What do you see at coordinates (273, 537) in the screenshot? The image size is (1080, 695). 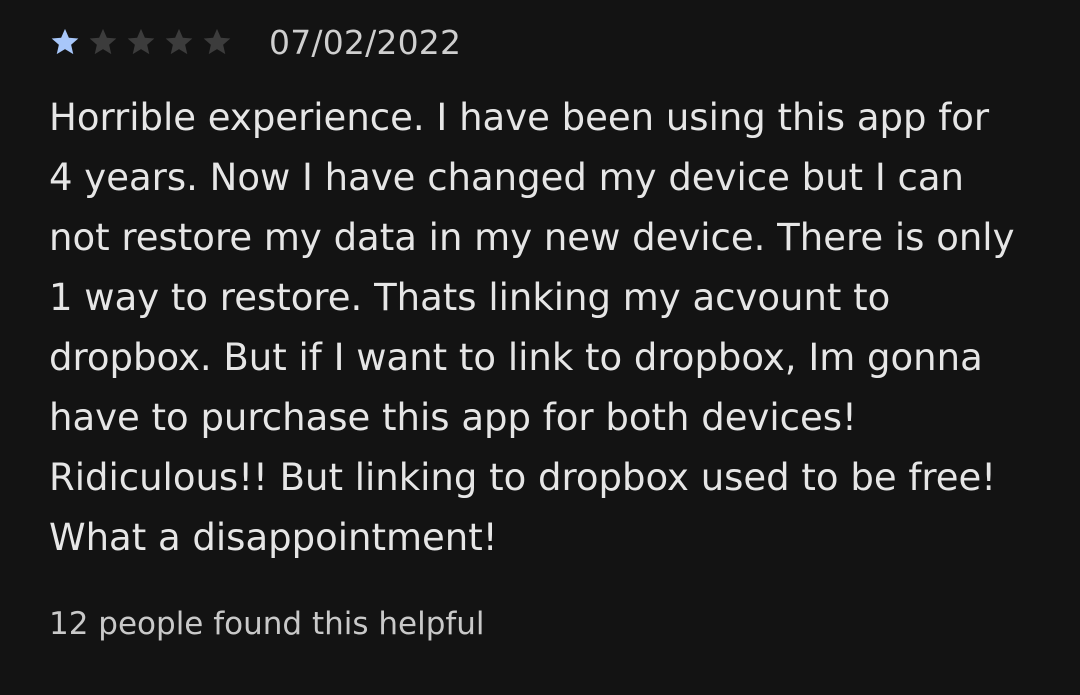 I see `review-text-line: What a disappointment!` at bounding box center [273, 537].